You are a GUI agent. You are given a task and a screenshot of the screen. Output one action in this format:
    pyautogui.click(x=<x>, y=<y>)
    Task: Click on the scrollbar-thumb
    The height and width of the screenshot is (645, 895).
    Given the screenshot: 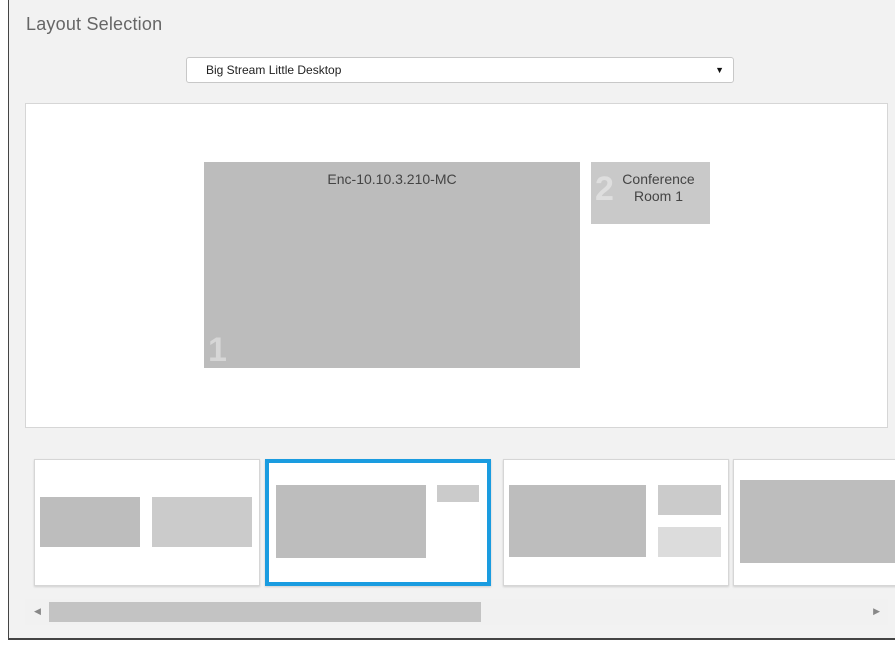 What is the action you would take?
    pyautogui.click(x=265, y=612)
    